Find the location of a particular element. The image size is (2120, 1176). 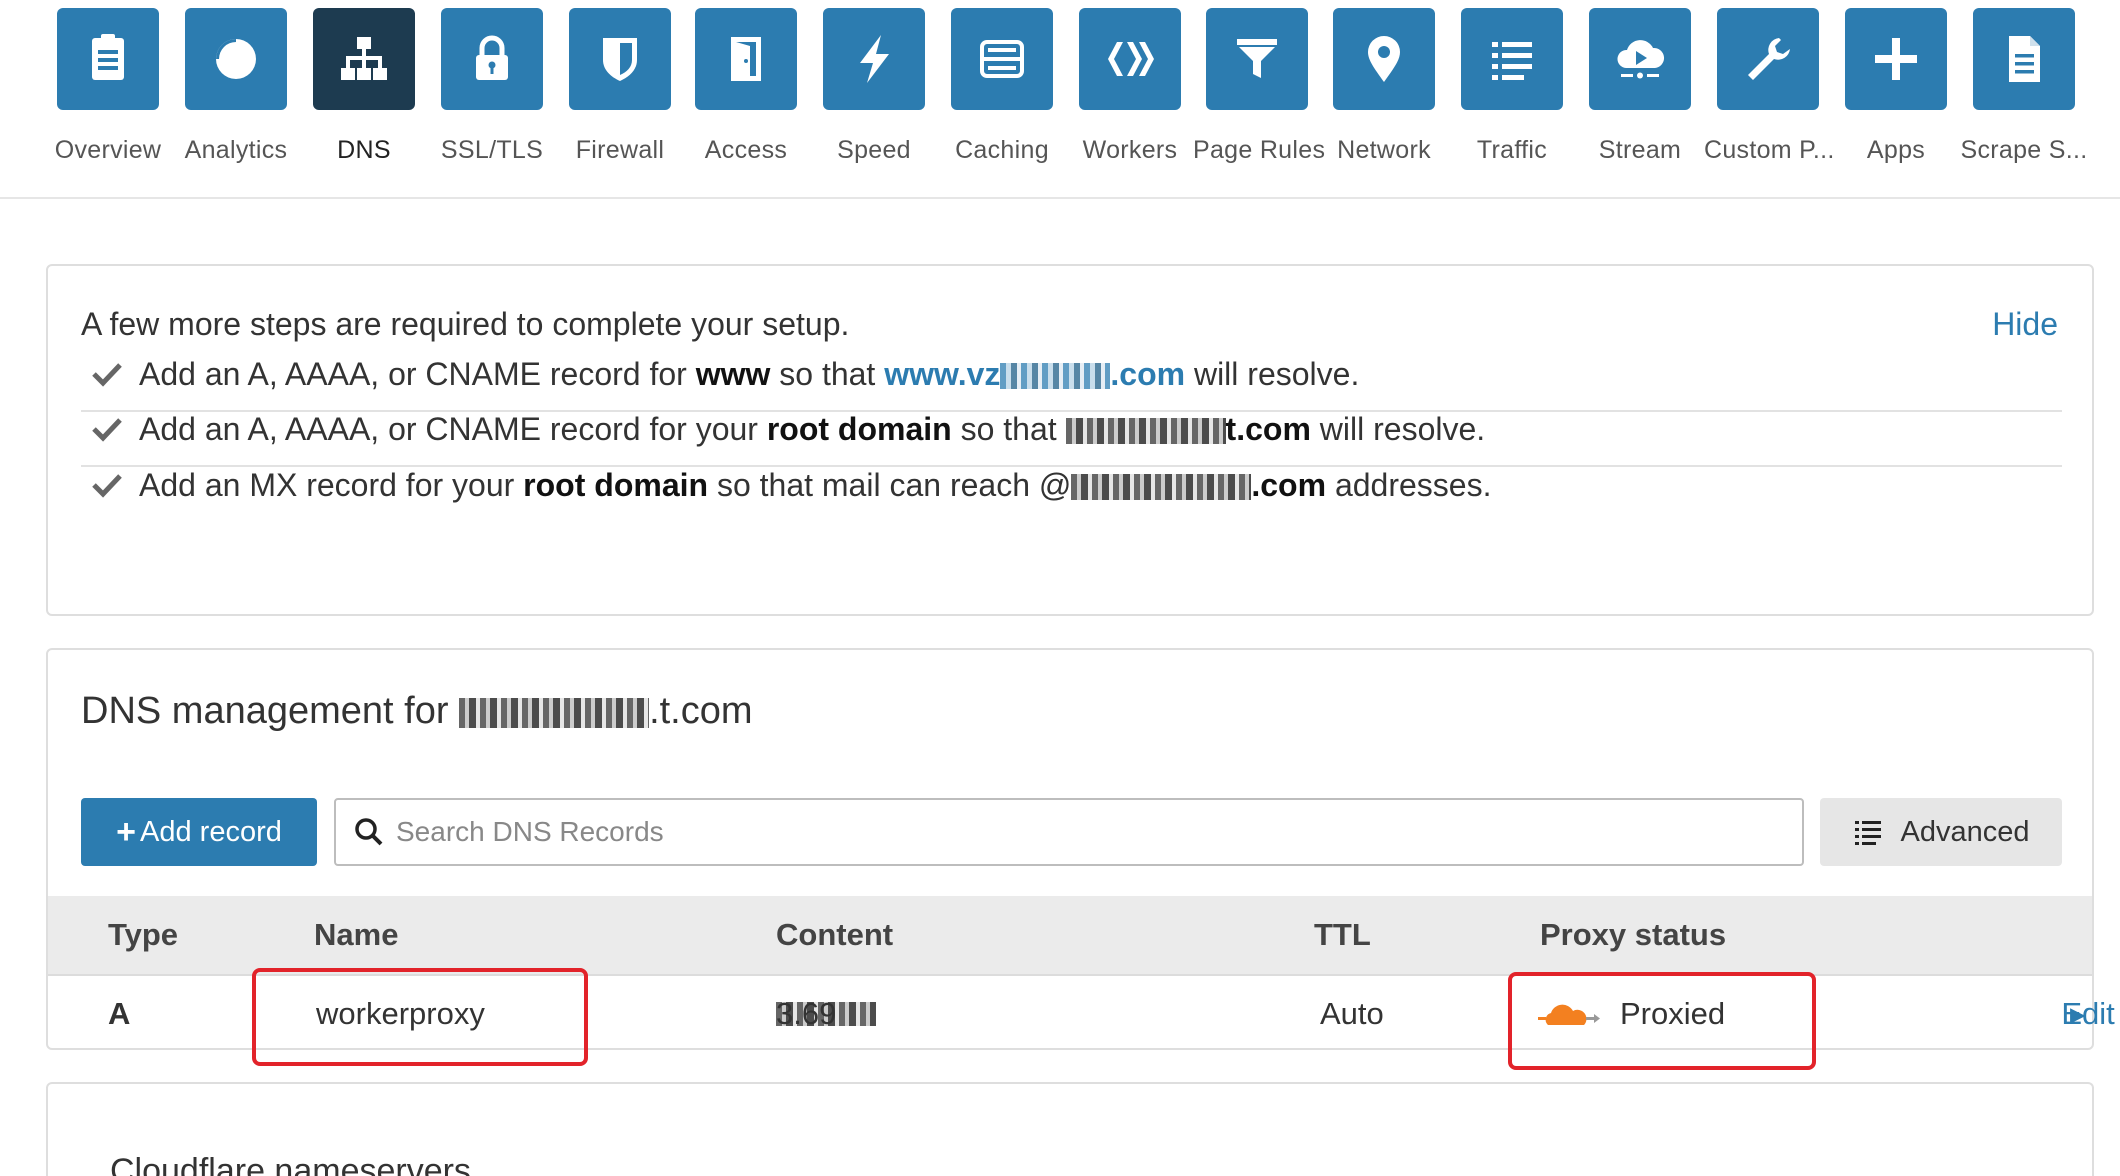

nav-speed-label: Speed is located at coordinates (874, 150).